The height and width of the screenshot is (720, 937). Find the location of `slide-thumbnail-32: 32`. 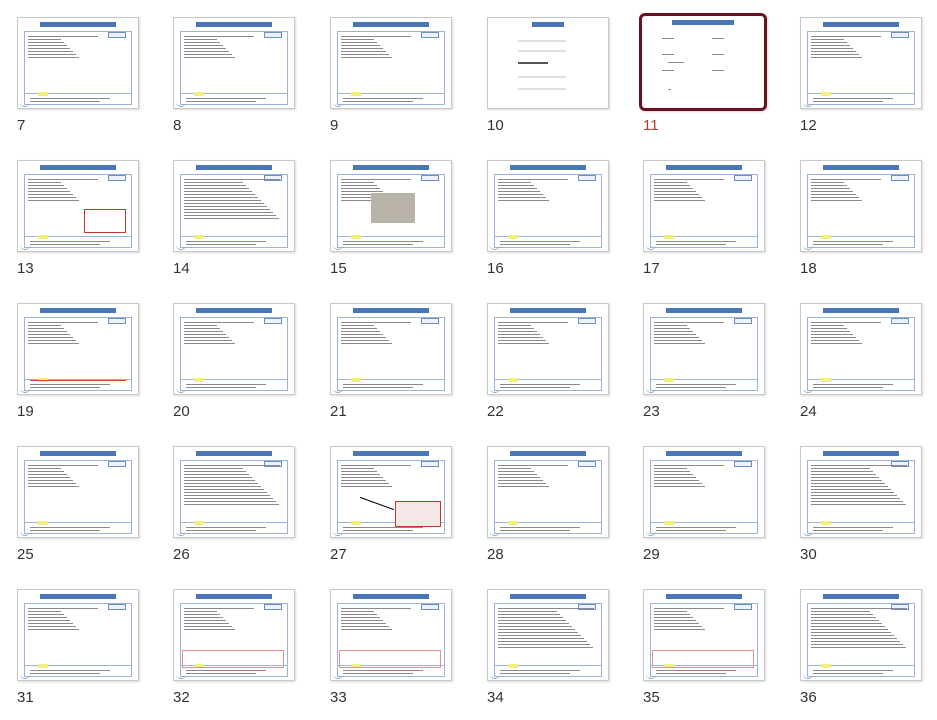

slide-thumbnail-32: 32 is located at coordinates (235, 649).